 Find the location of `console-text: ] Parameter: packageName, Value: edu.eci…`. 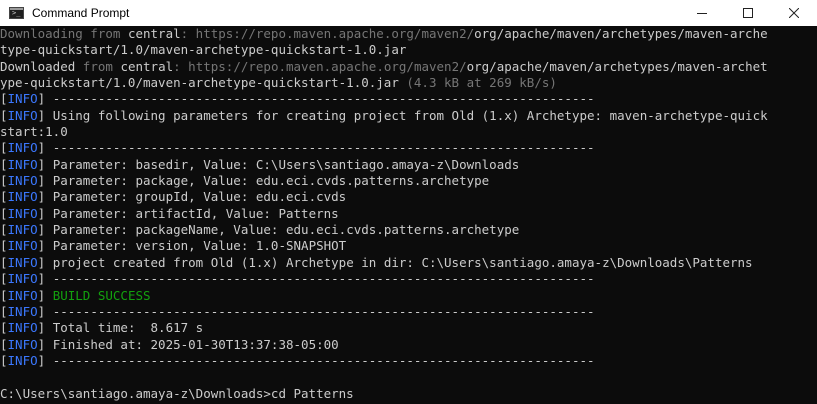

console-text: ] Parameter: packageName, Value: edu.eci… is located at coordinates (278, 230).